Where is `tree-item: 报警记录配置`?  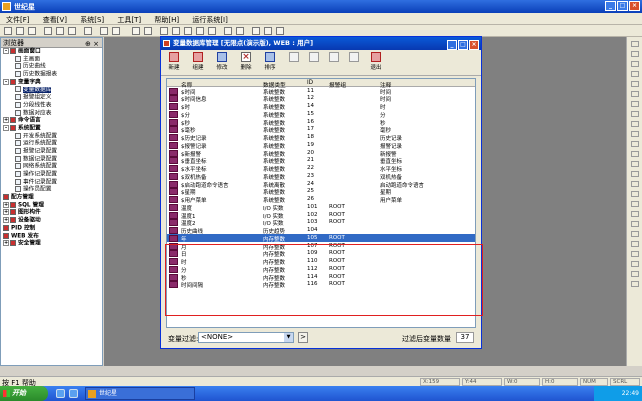 tree-item: 报警记录配置 is located at coordinates (51, 151).